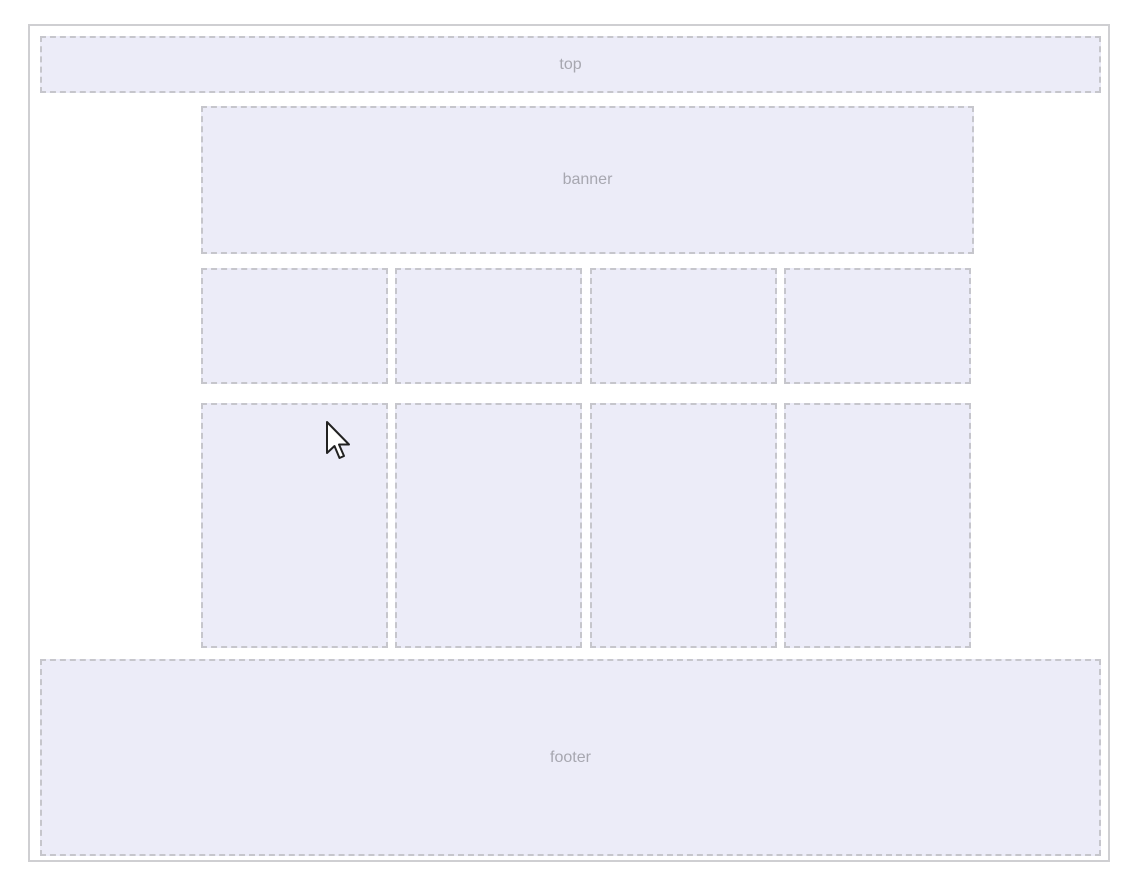  I want to click on top-label: top, so click(570, 64).